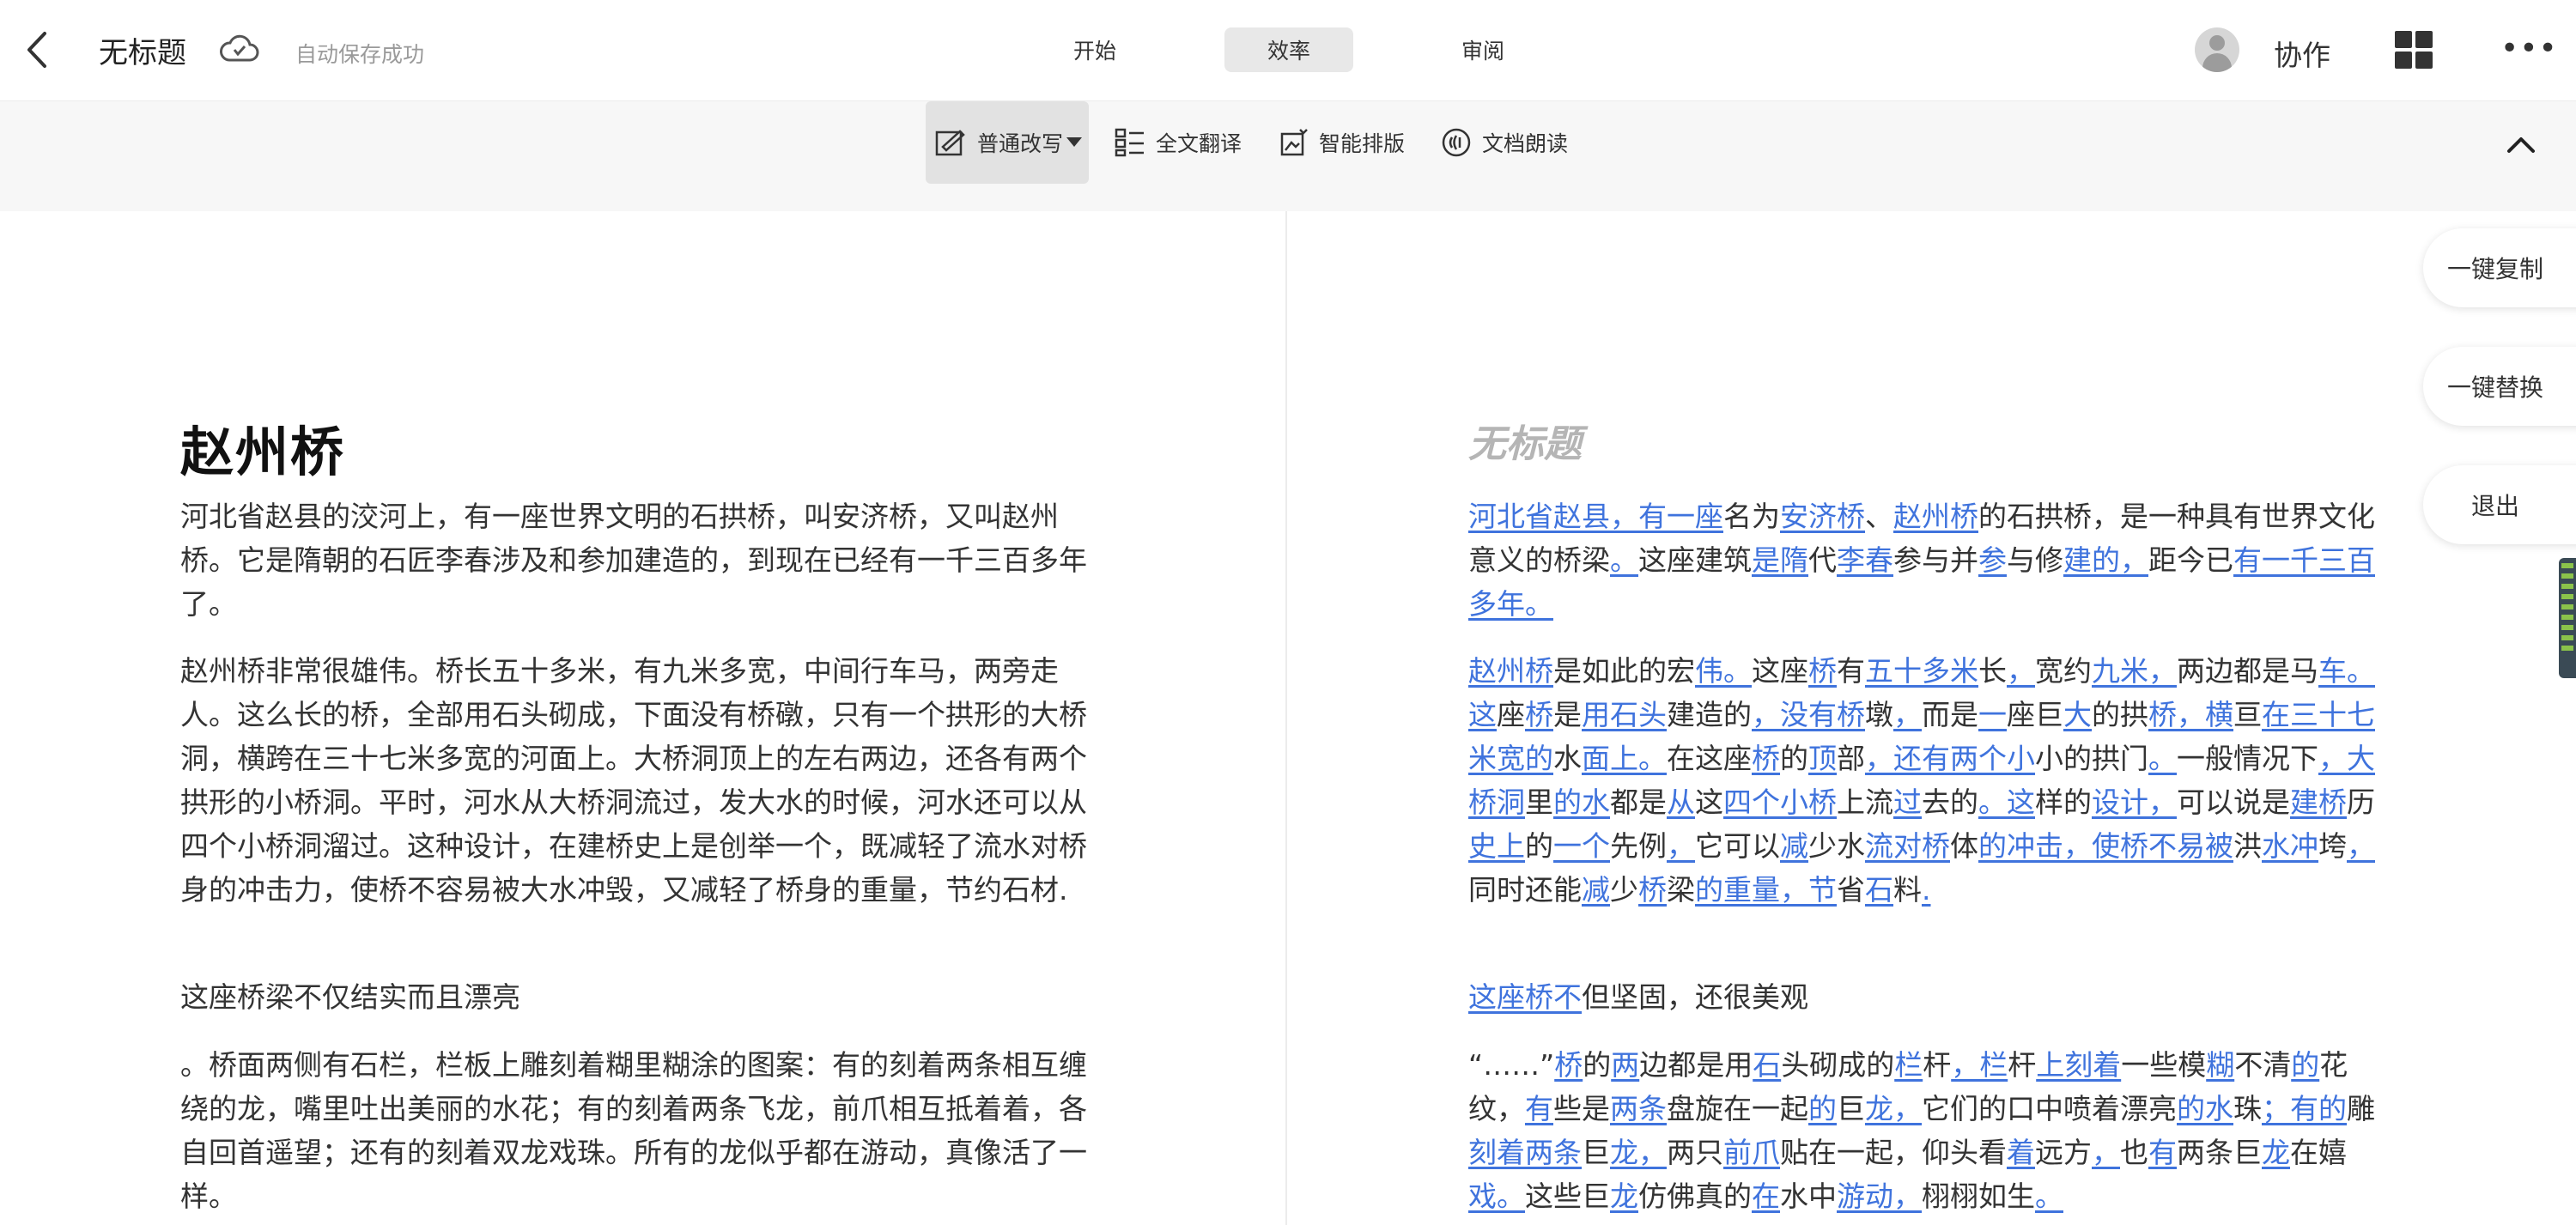  I want to click on changed-segment: 戏。, so click(1496, 1196).